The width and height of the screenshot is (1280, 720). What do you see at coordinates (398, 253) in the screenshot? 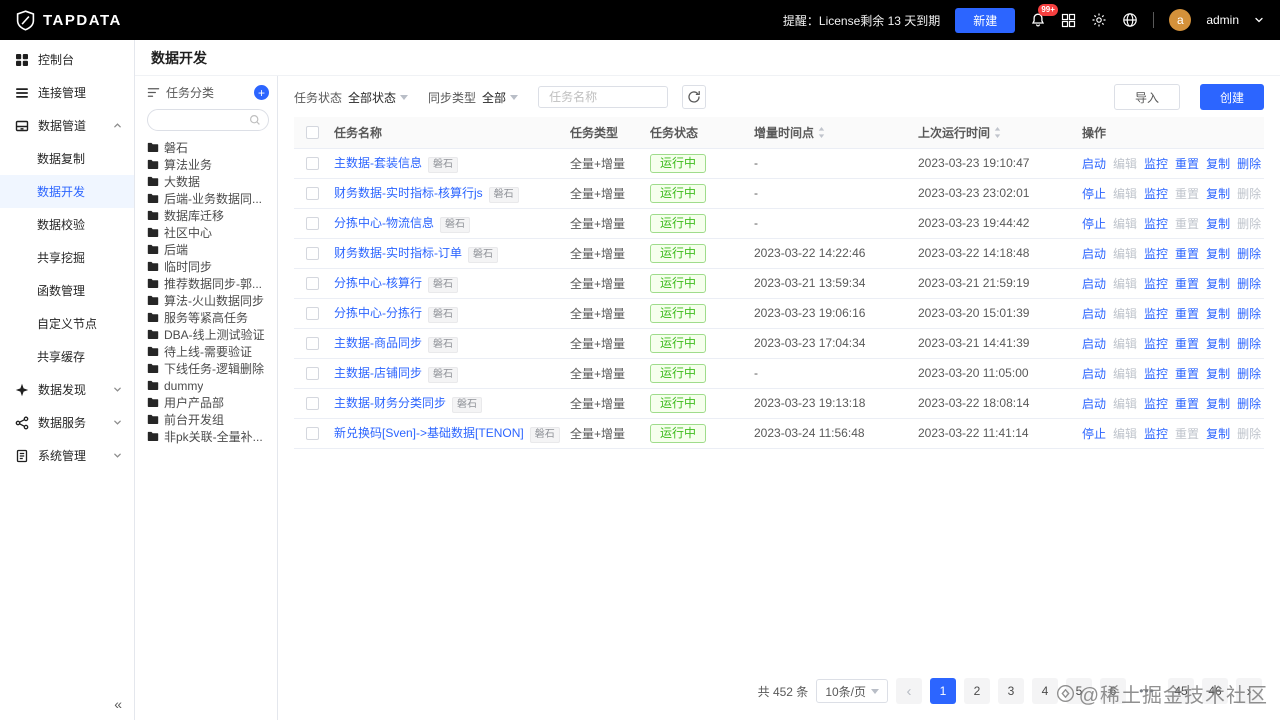
I see `task-name-link: 财务数据-实时指标-订单` at bounding box center [398, 253].